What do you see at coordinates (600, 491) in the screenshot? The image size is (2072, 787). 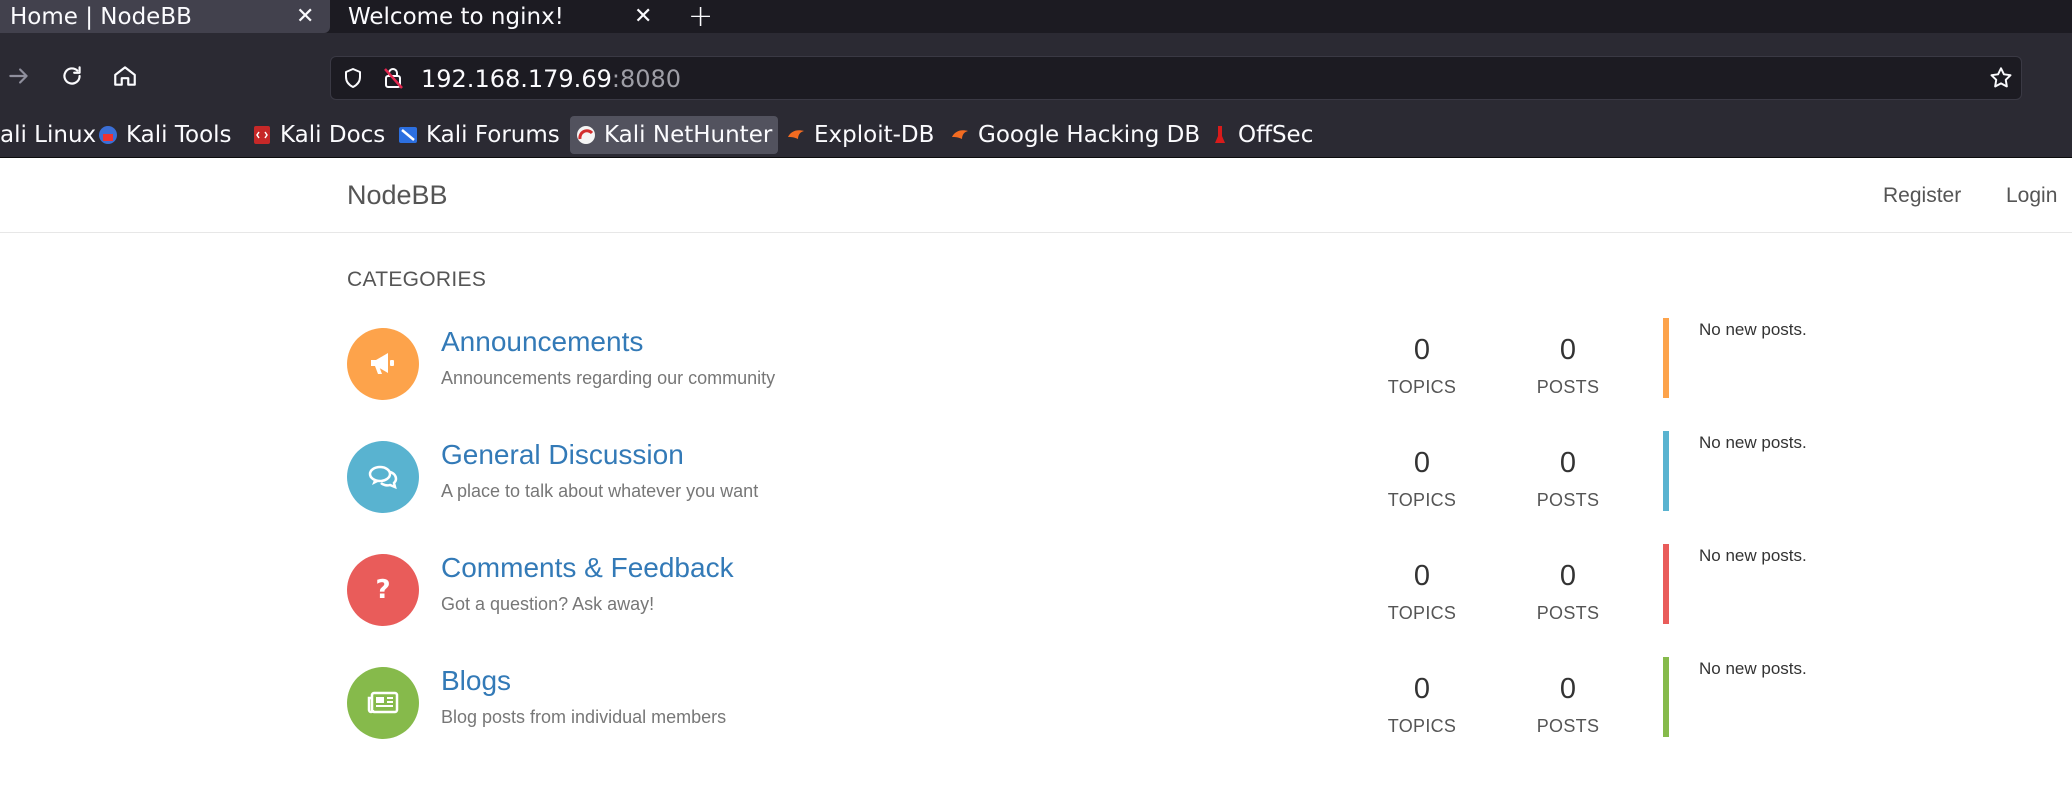 I see `category-description: A place to talk about whatever you want` at bounding box center [600, 491].